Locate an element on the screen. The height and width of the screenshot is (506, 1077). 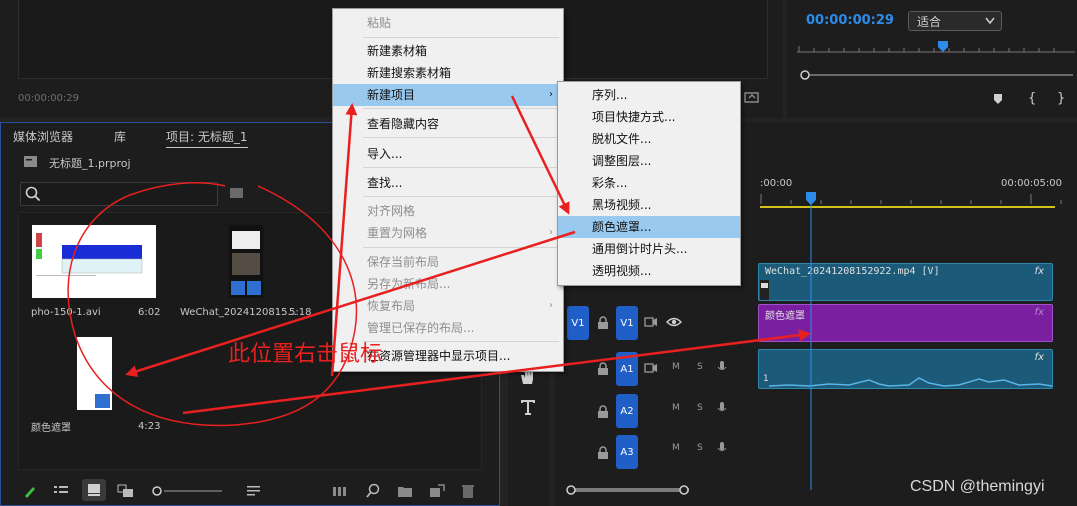
annotation-text: 此位置右击鼠标 is located at coordinates (305, 354).